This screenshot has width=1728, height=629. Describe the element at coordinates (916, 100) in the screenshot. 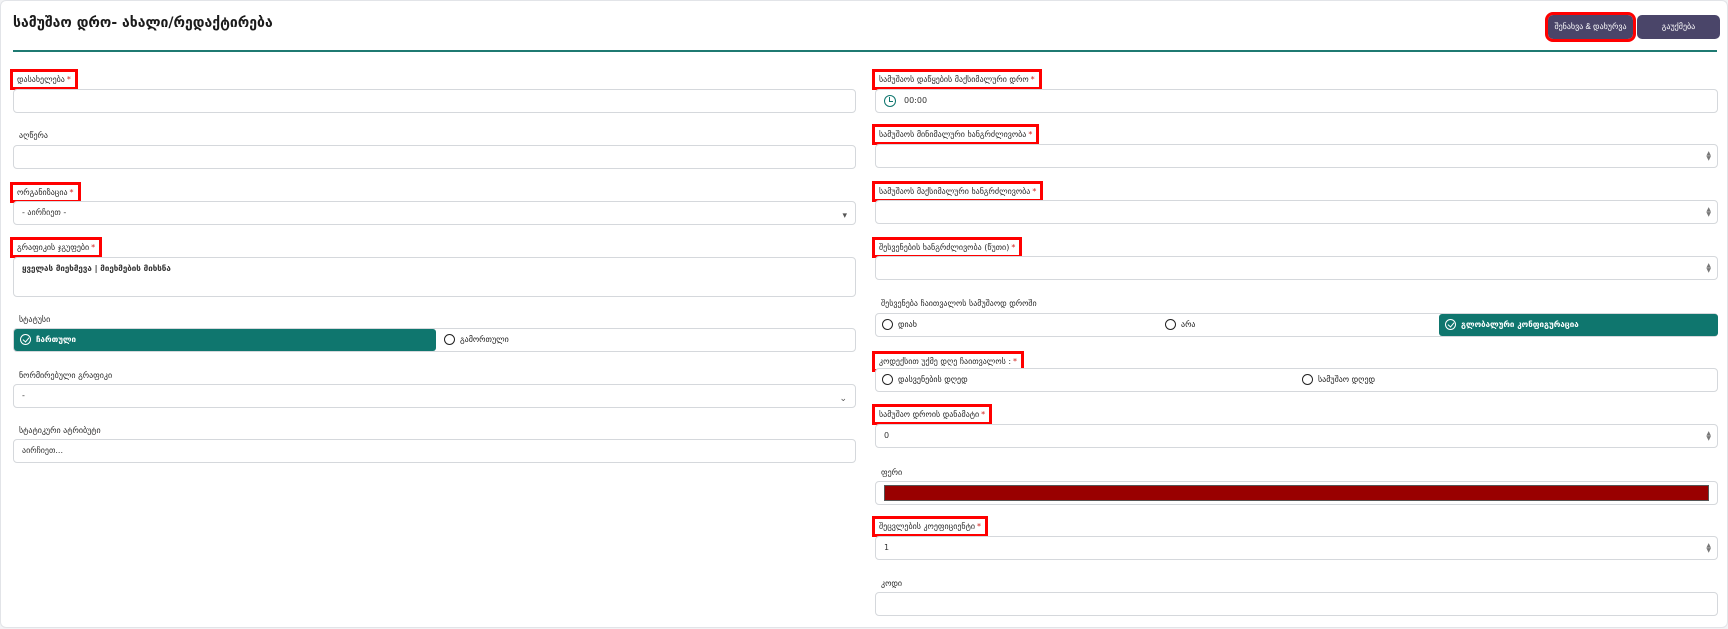

I see `max-start-time-value: 00:00` at that location.